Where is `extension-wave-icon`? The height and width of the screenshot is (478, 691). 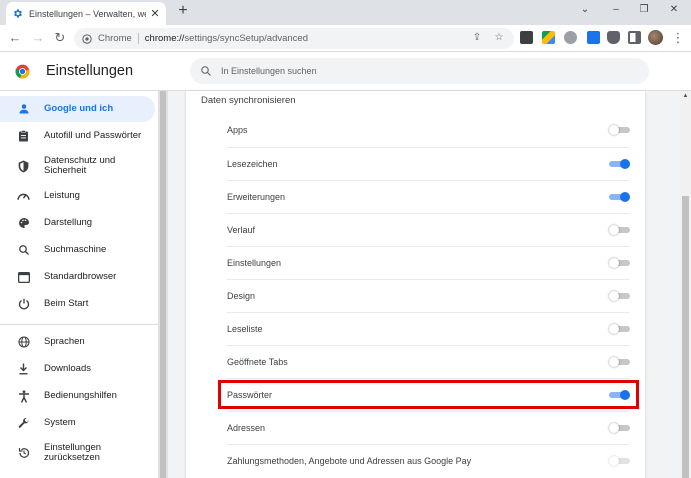 extension-wave-icon is located at coordinates (570, 37).